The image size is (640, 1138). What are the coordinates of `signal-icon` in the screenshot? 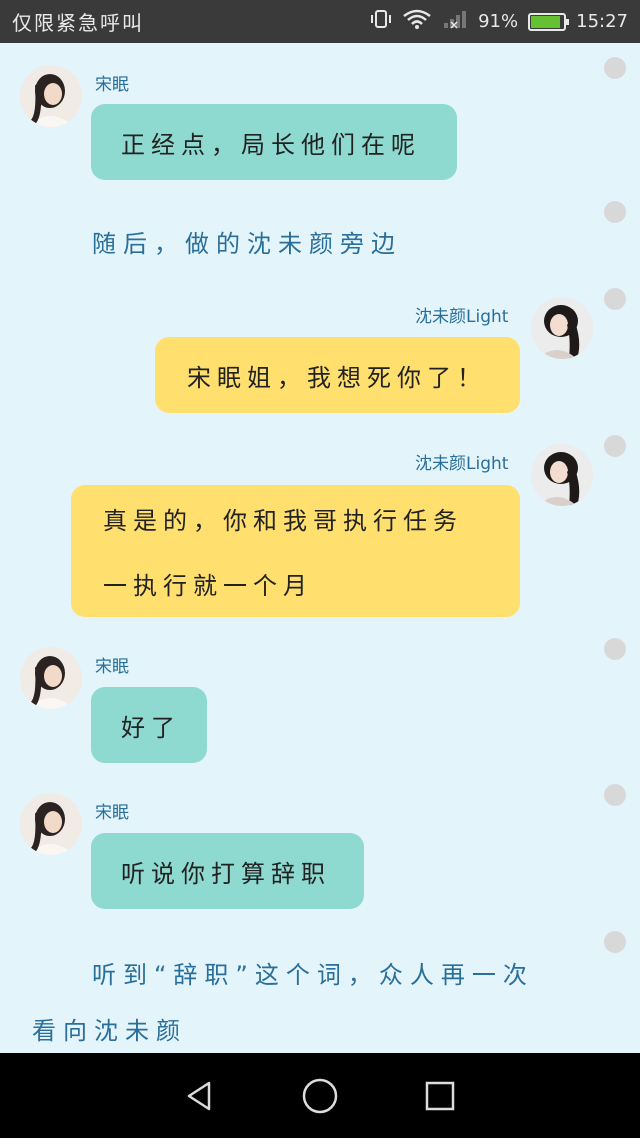 It's located at (455, 21).